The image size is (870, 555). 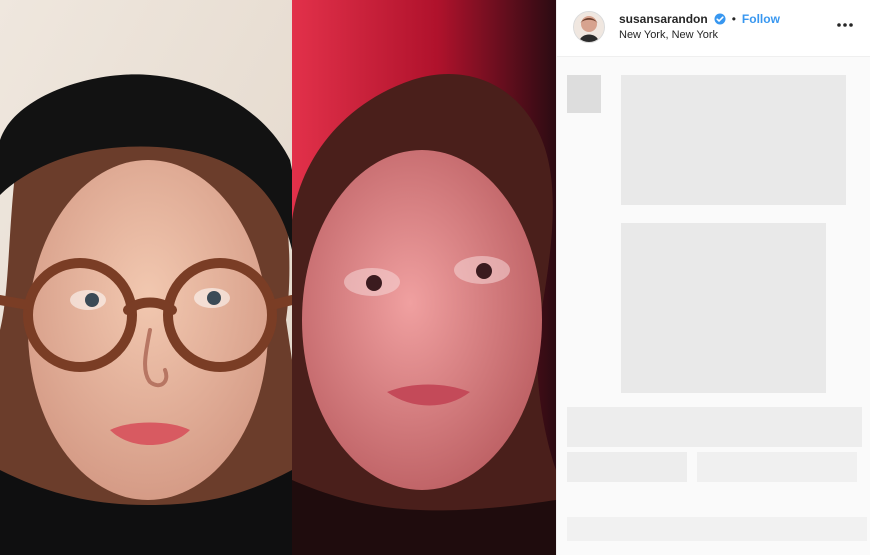 I want to click on more-options-glyph, so click(x=845, y=25).